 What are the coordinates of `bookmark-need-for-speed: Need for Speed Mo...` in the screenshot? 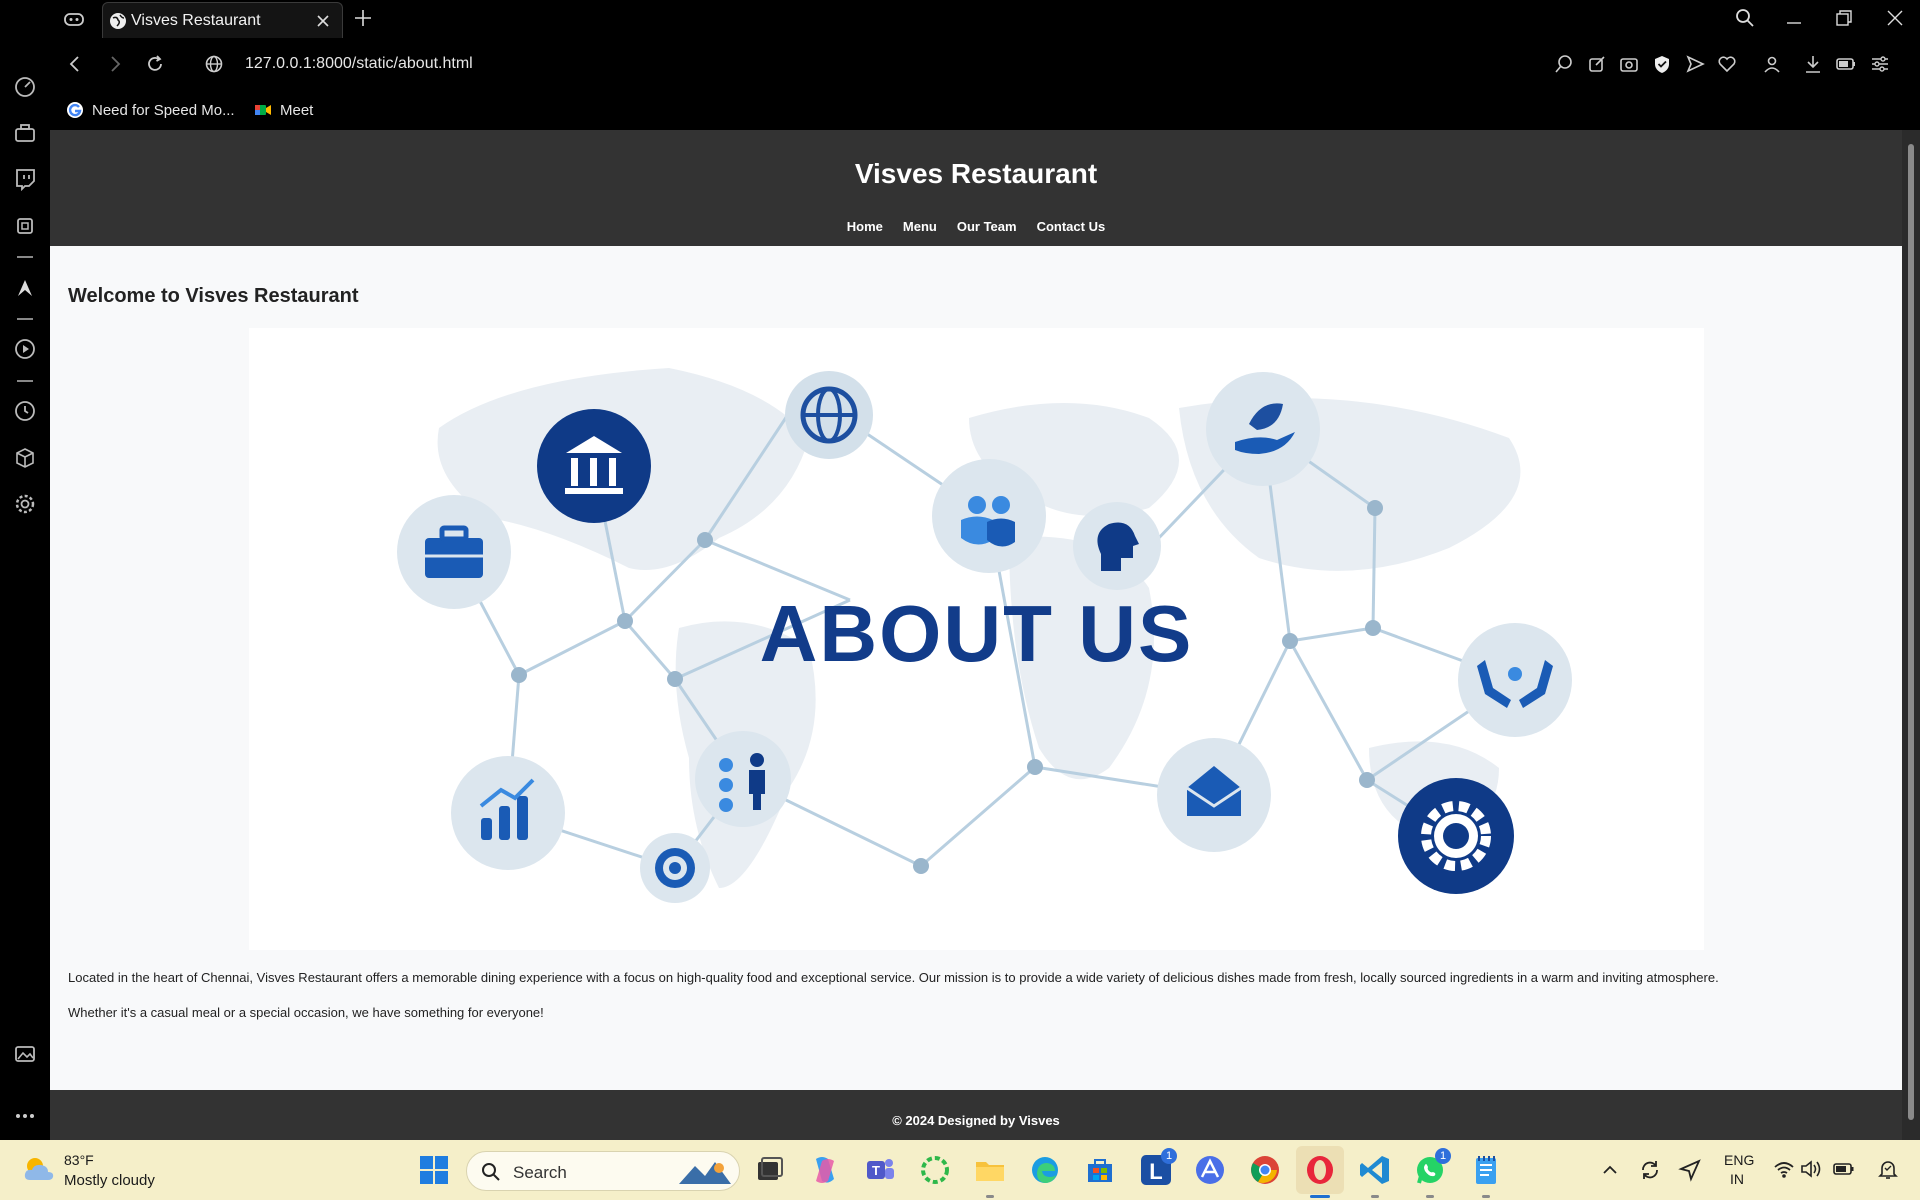 It's located at (150, 110).